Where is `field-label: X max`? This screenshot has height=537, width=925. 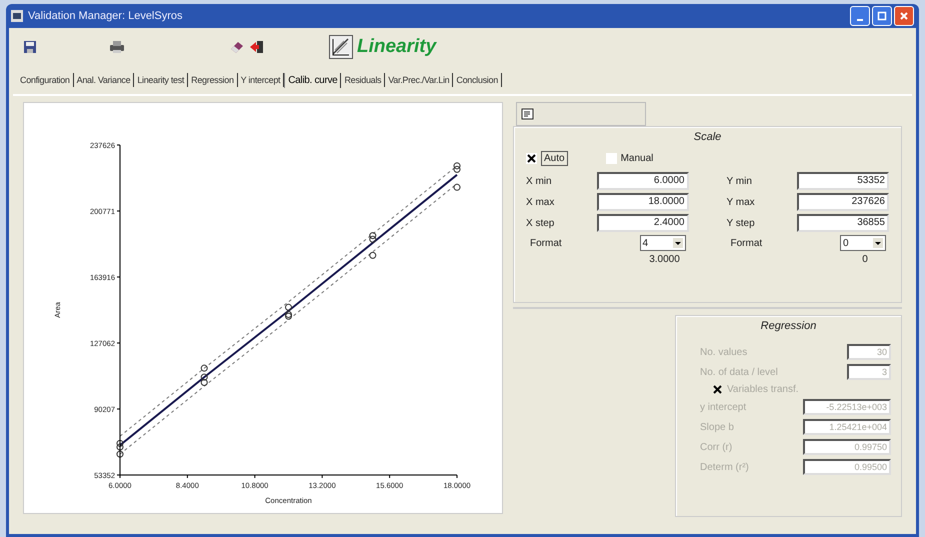
field-label: X max is located at coordinates (540, 202).